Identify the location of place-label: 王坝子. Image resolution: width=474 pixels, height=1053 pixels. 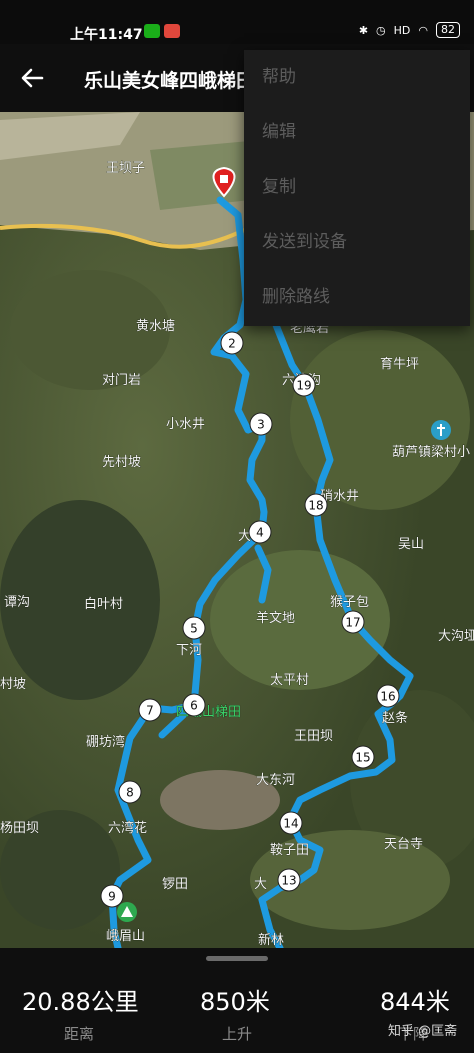
(125, 168).